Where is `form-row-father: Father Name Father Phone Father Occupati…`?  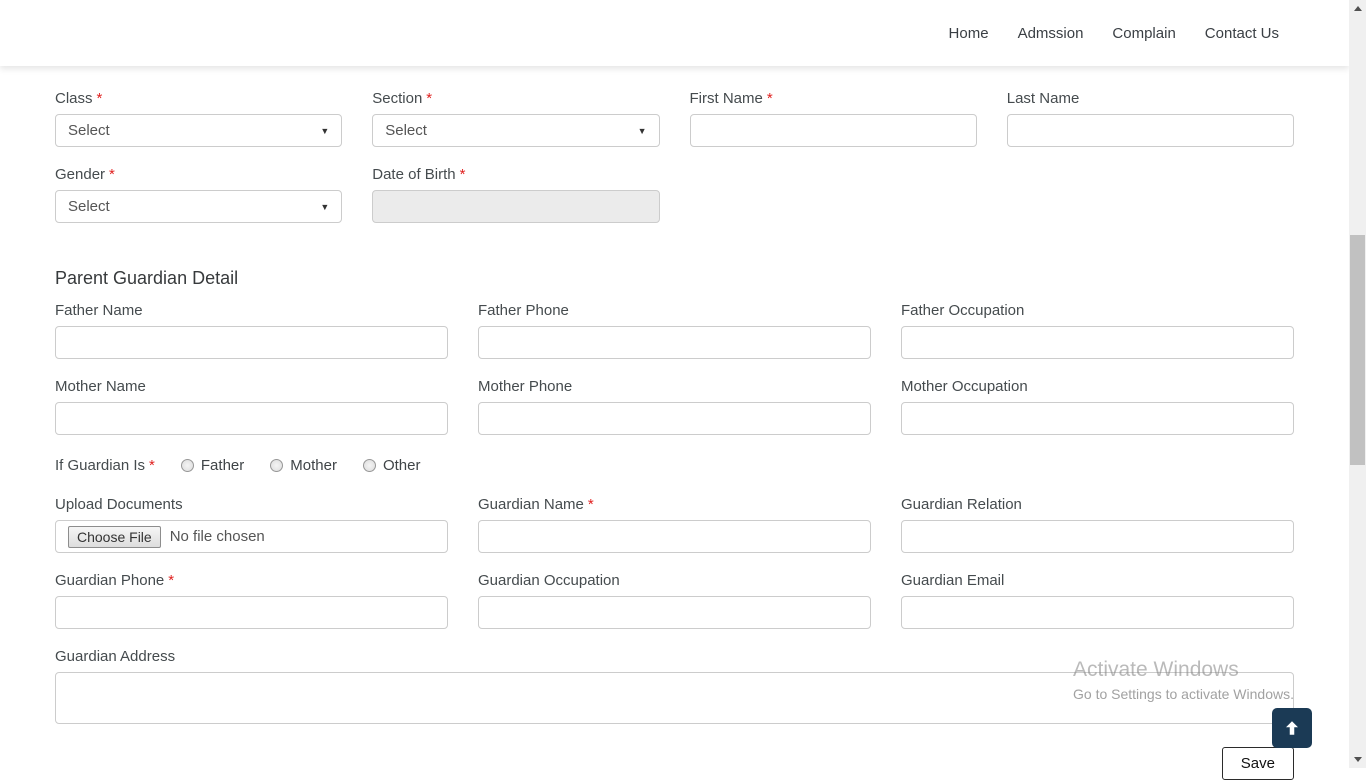 form-row-father: Father Name Father Phone Father Occupati… is located at coordinates (674, 340).